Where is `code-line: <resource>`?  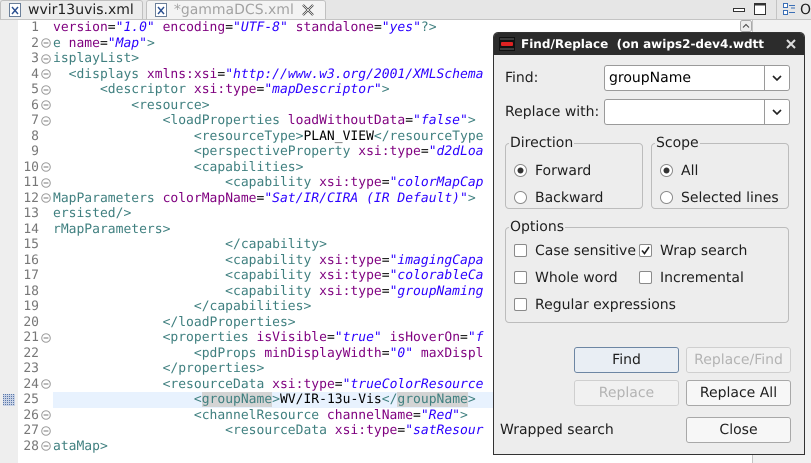
code-line: <resource> is located at coordinates (170, 105).